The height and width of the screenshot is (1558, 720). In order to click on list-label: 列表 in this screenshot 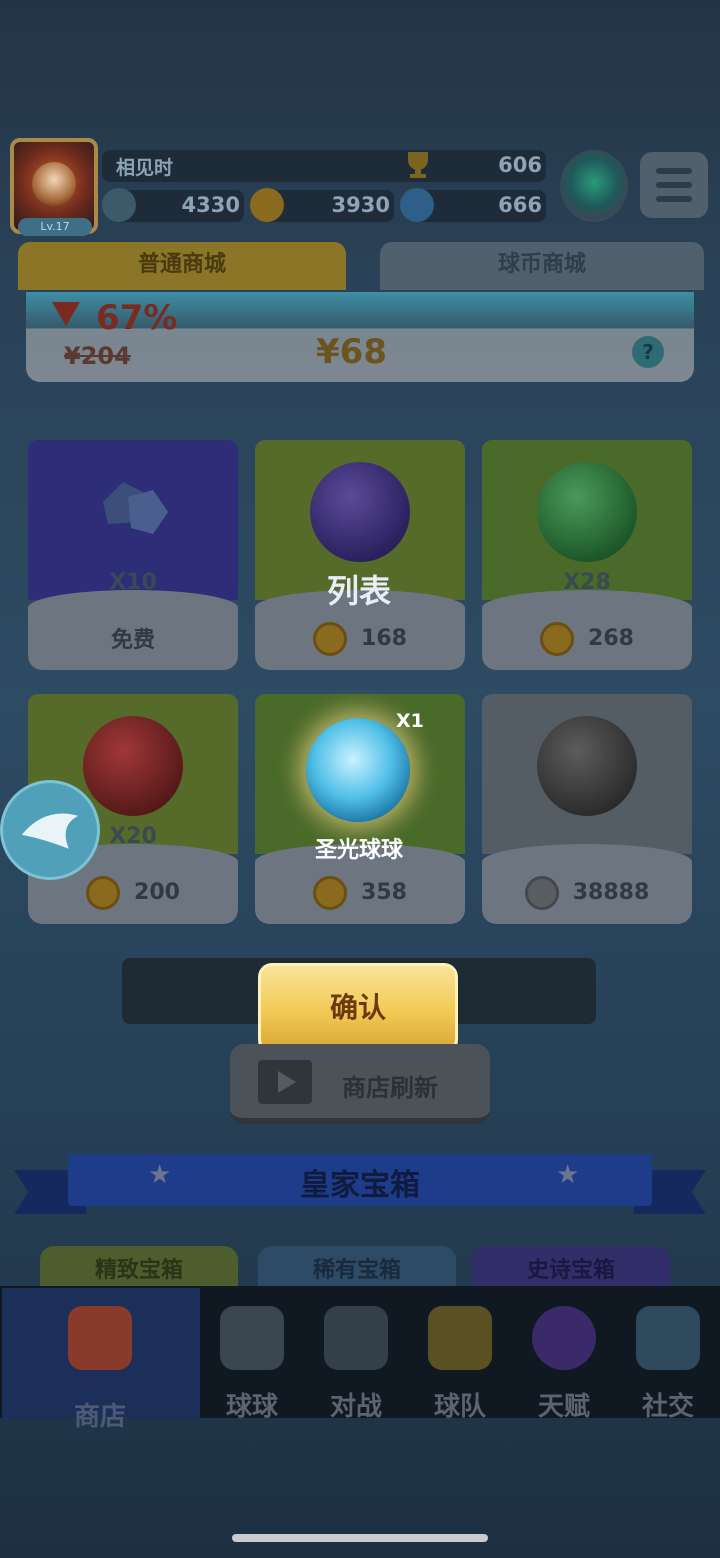, I will do `click(358, 591)`.